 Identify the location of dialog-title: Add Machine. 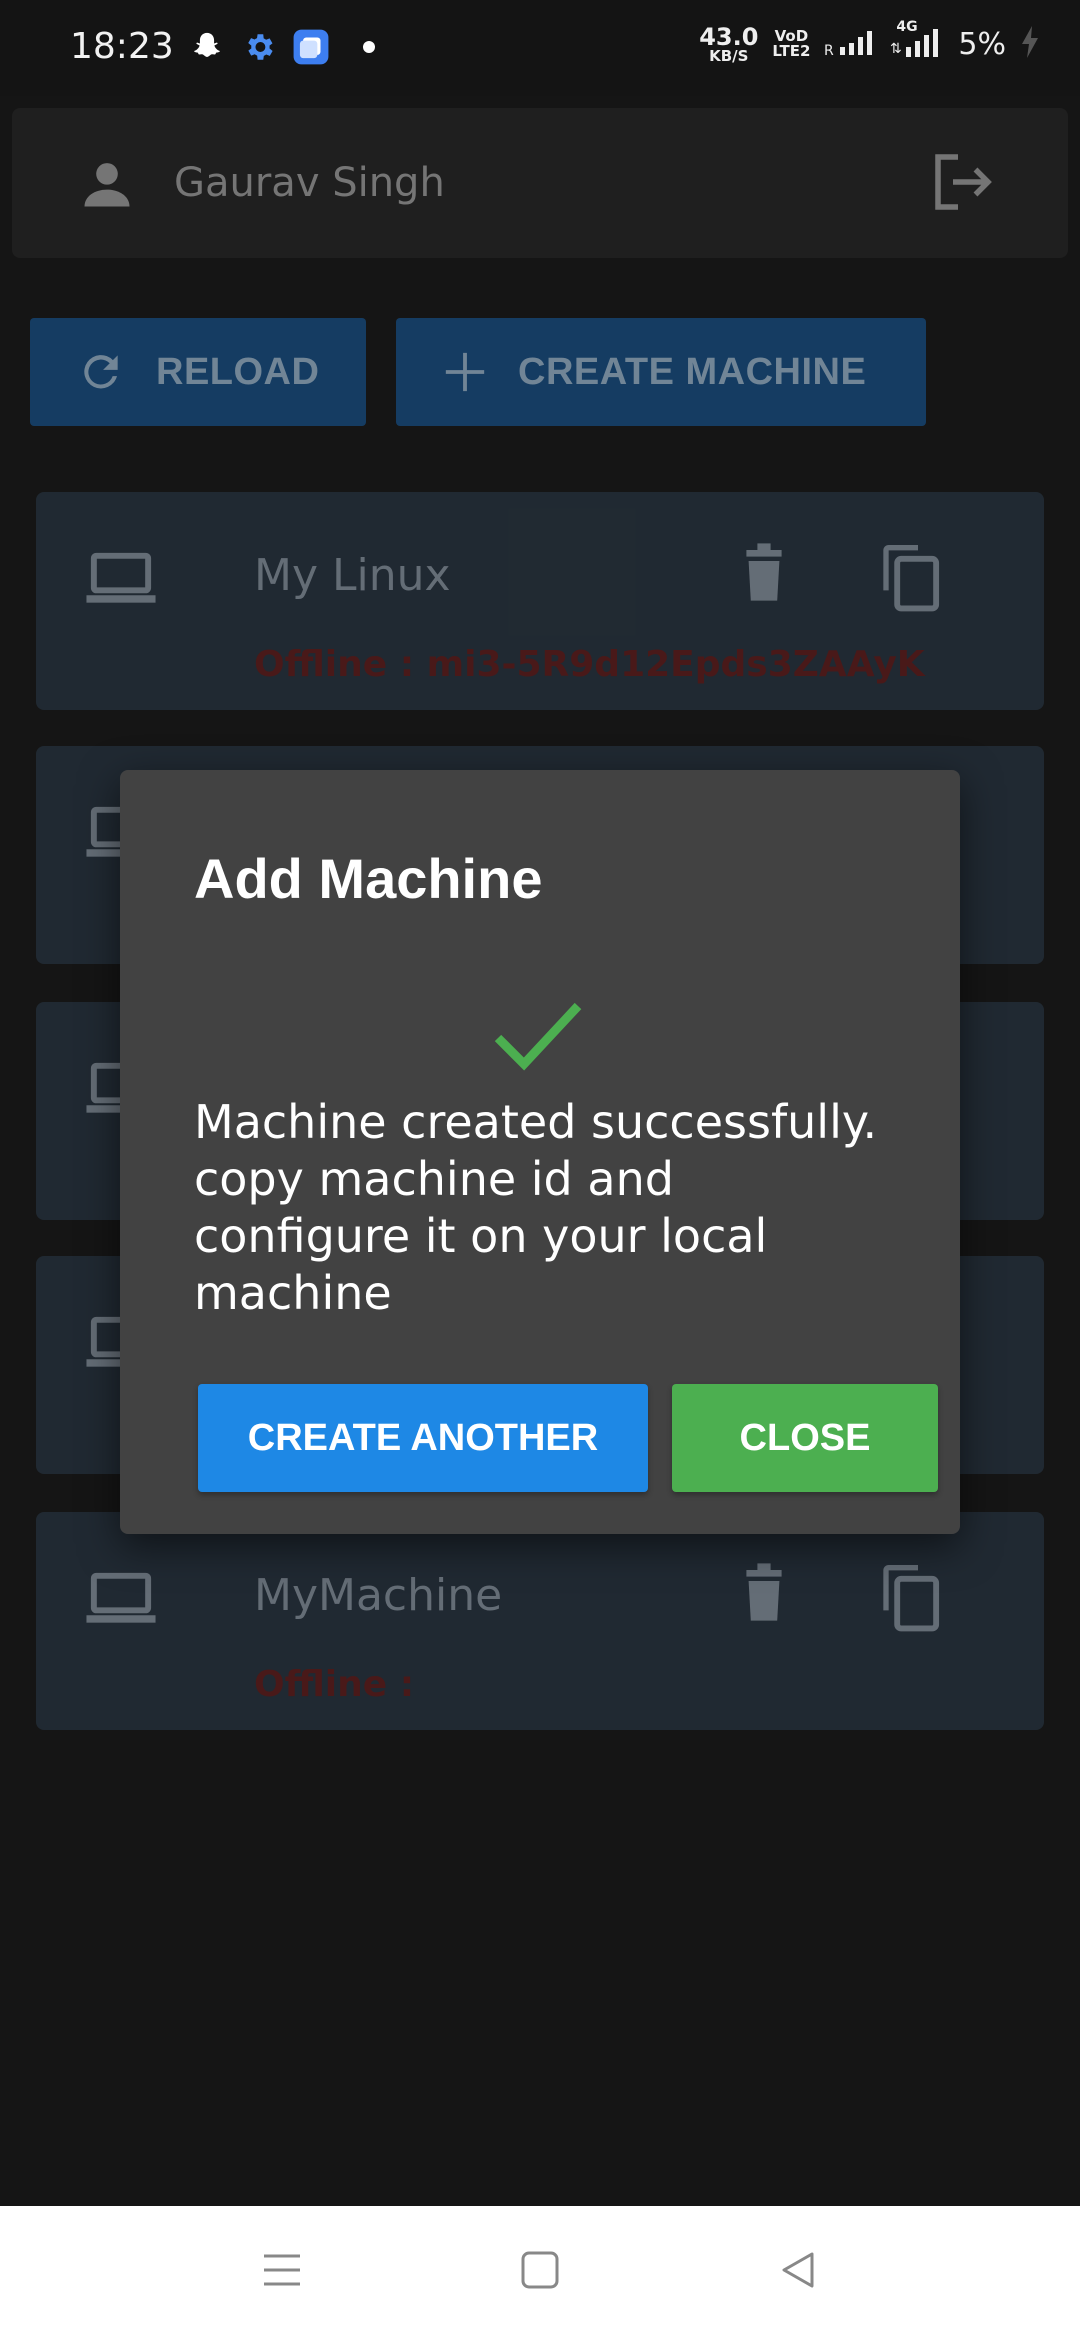
(368, 878).